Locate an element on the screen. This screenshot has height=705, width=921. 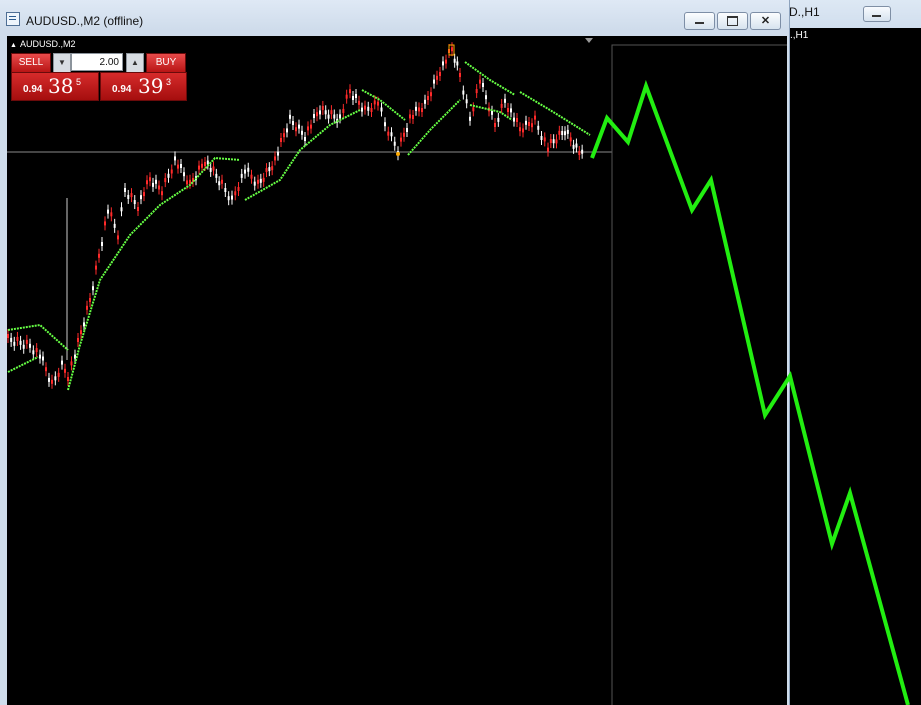
close-button: ✕ is located at coordinates (765, 21).